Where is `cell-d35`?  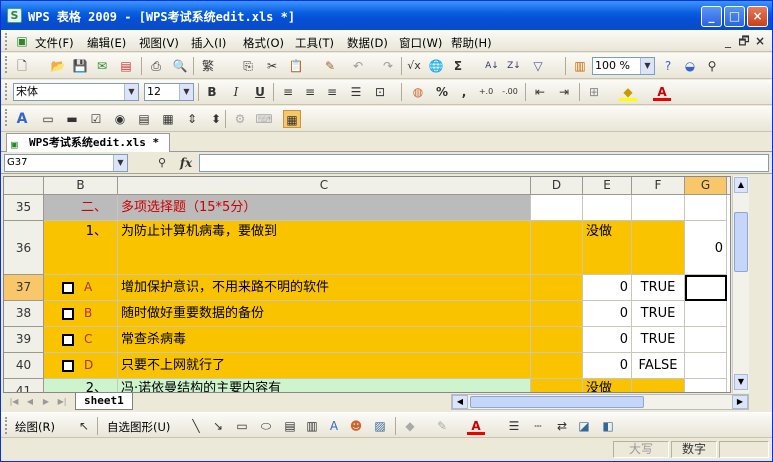
cell-d35 is located at coordinates (557, 208).